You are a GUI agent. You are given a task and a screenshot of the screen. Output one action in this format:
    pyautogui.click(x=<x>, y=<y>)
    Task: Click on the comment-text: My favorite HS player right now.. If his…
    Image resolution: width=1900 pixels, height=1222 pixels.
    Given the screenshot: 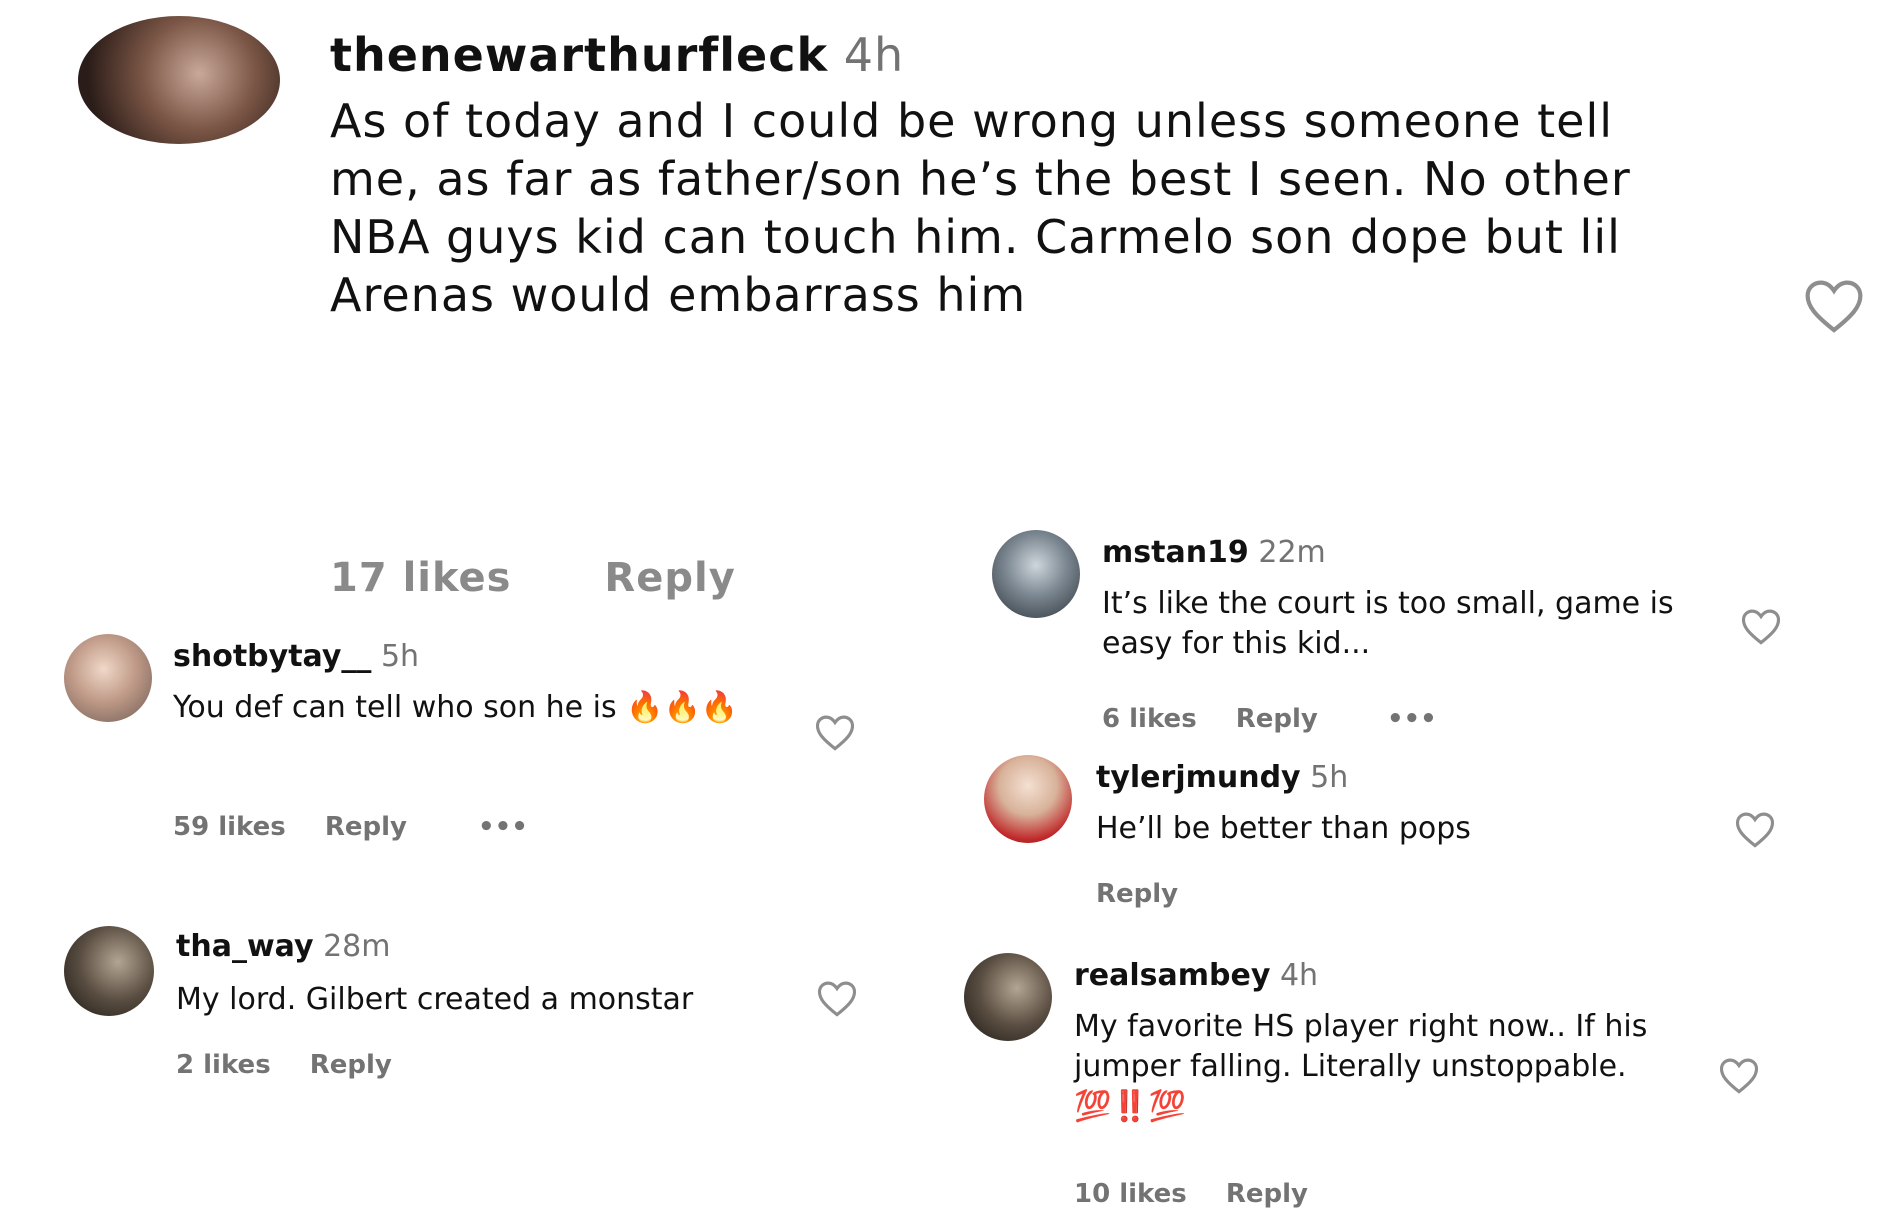 What is the action you would take?
    pyautogui.click(x=1361, y=1046)
    